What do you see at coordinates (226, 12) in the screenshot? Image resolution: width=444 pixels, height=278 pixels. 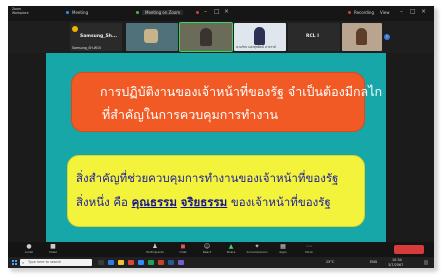 I see `close-icon: ×` at bounding box center [226, 12].